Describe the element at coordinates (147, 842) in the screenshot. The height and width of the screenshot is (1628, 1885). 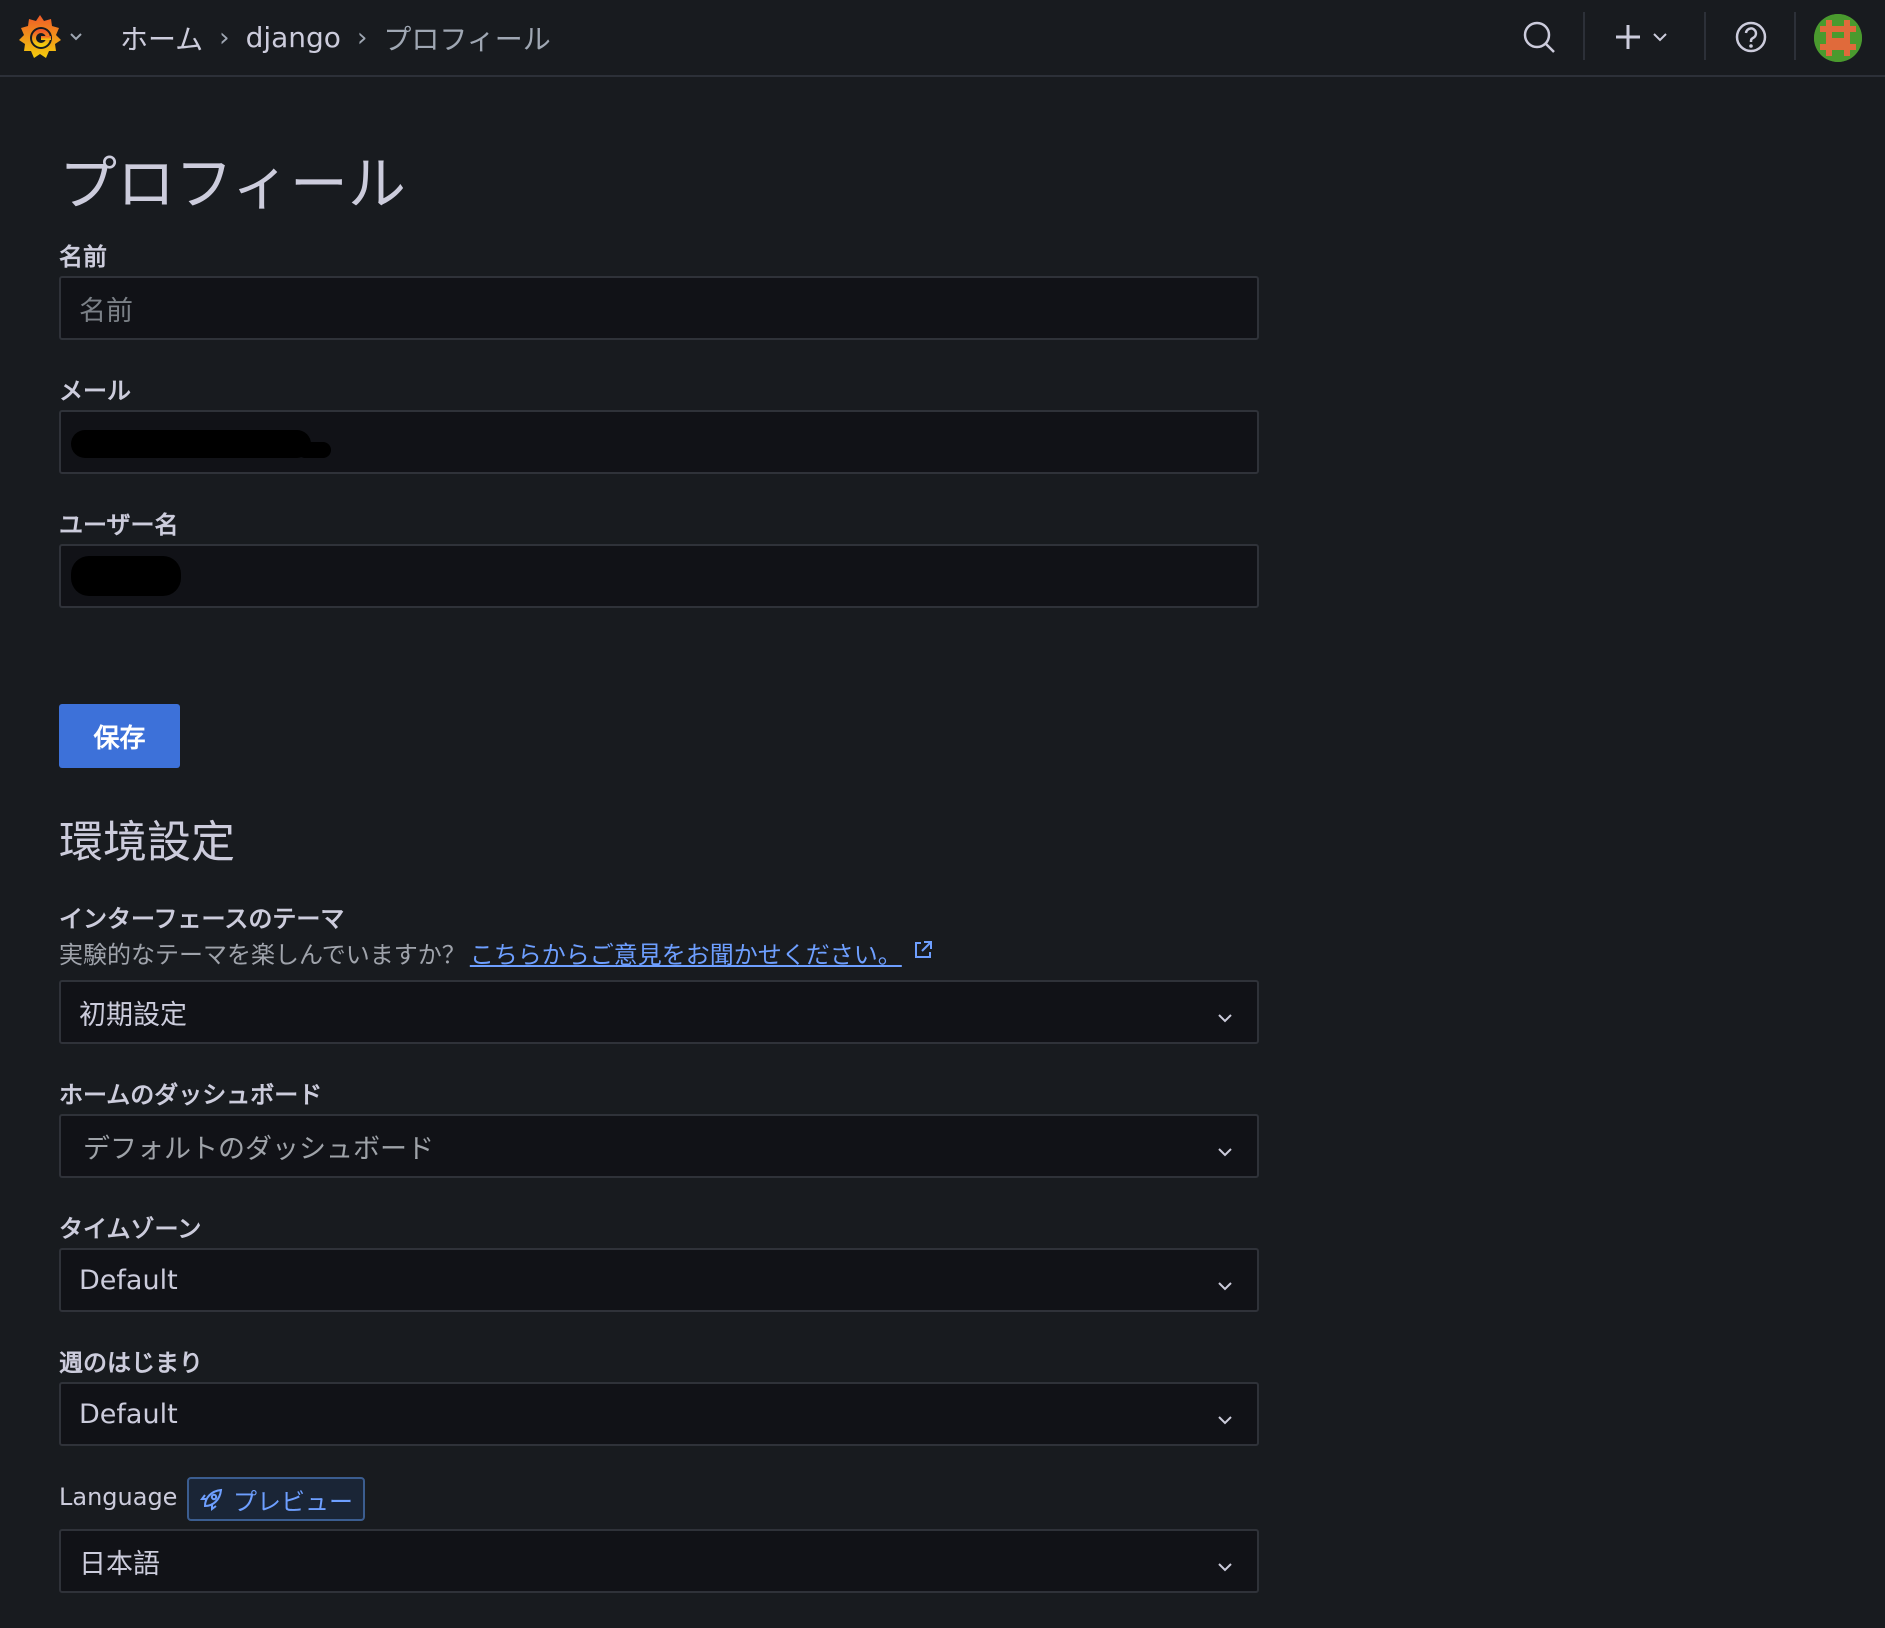
I see `preferences-title: 環境設定` at that location.